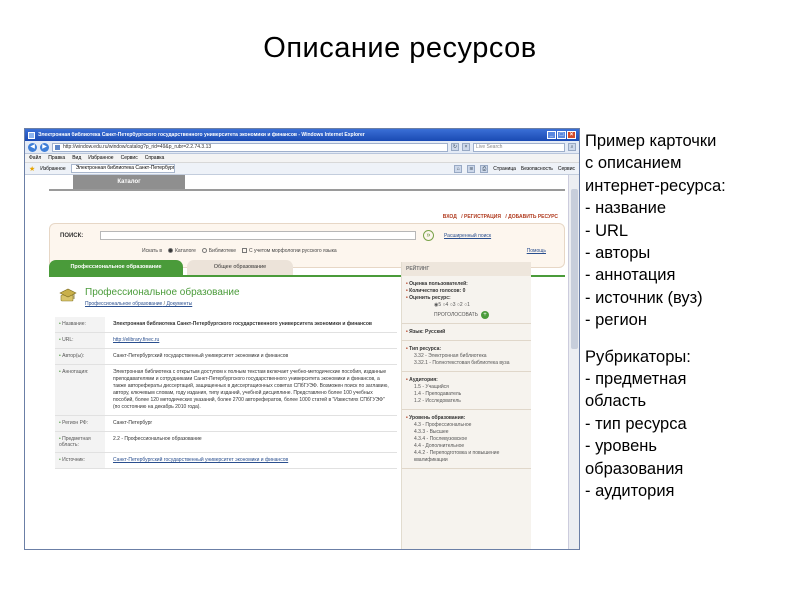  I want to click on list-item: 4.3.3 - Высшее, so click(431, 432).